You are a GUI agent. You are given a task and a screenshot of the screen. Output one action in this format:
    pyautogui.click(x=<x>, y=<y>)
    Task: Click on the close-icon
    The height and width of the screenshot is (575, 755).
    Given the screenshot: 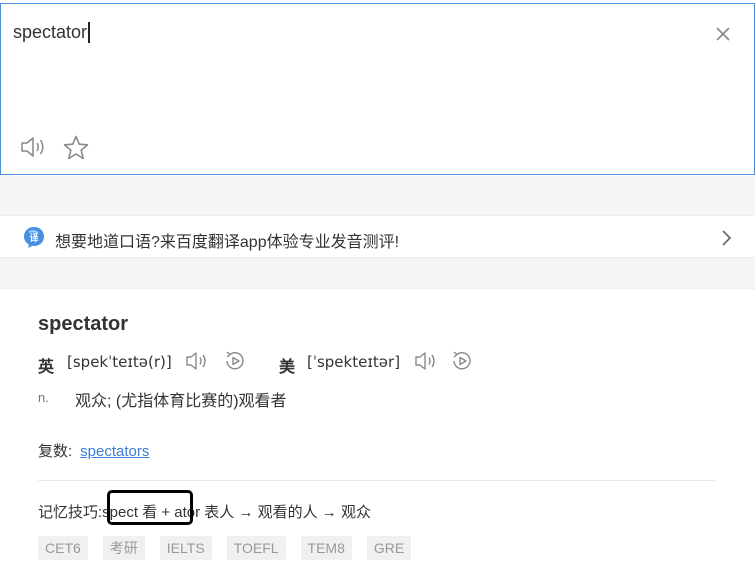 What is the action you would take?
    pyautogui.click(x=723, y=34)
    